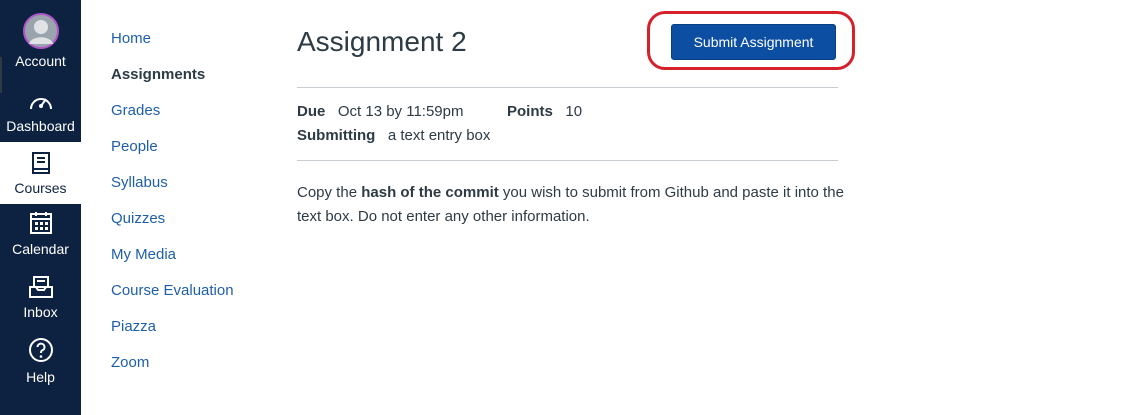 The height and width of the screenshot is (415, 1137). I want to click on global-nav-courses-label: Courses, so click(40, 188).